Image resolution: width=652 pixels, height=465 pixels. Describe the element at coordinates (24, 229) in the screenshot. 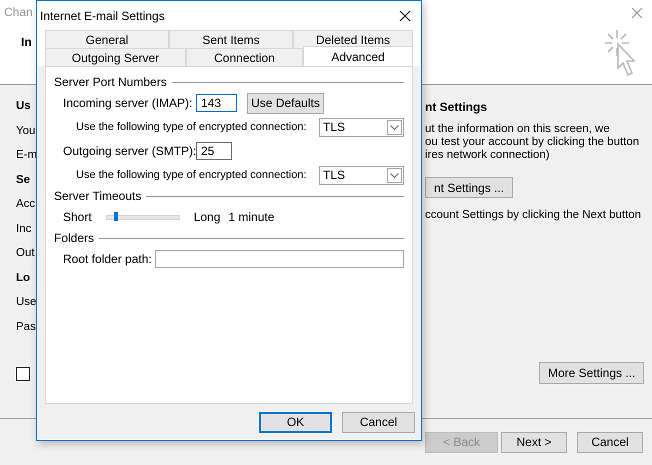

I see `field-label: Inc` at that location.